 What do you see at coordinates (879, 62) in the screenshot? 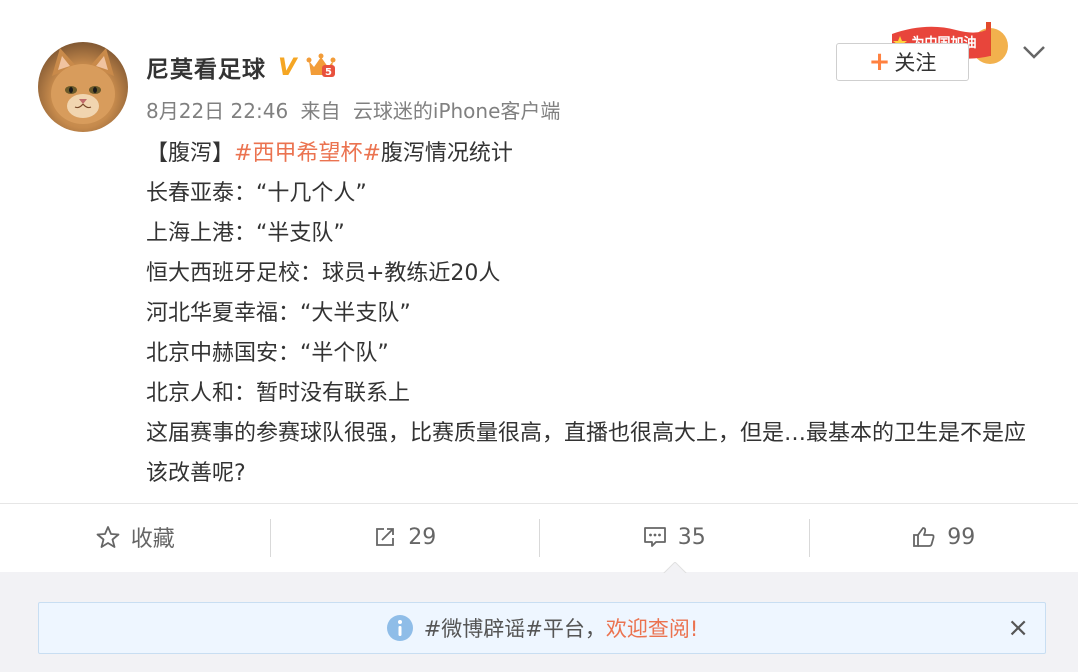
I see `plus-icon: +` at bounding box center [879, 62].